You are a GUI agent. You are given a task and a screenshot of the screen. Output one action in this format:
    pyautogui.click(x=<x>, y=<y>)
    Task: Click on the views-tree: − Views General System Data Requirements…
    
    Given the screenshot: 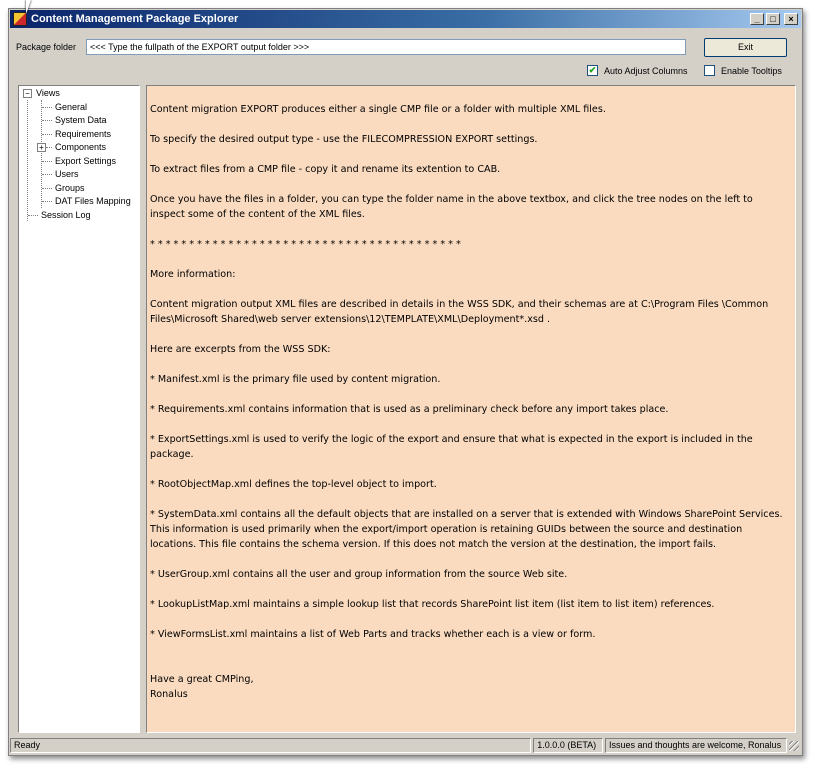 What is the action you would take?
    pyautogui.click(x=79, y=409)
    